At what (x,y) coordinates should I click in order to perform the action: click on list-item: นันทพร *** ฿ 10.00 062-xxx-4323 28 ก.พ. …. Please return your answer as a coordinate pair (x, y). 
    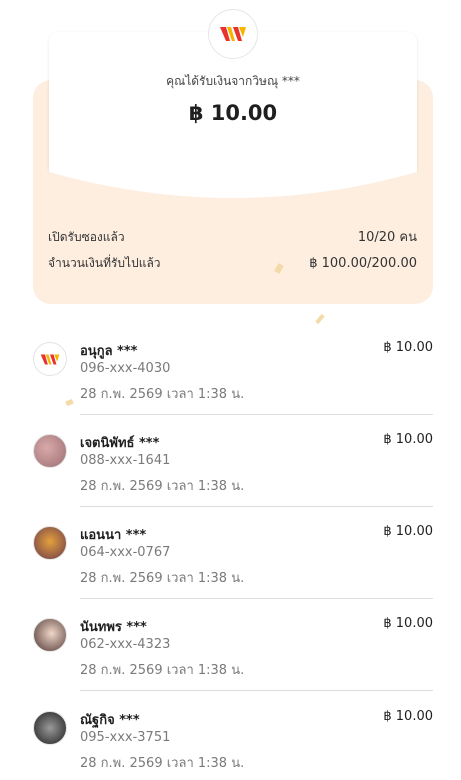
    Looking at the image, I should click on (233, 661).